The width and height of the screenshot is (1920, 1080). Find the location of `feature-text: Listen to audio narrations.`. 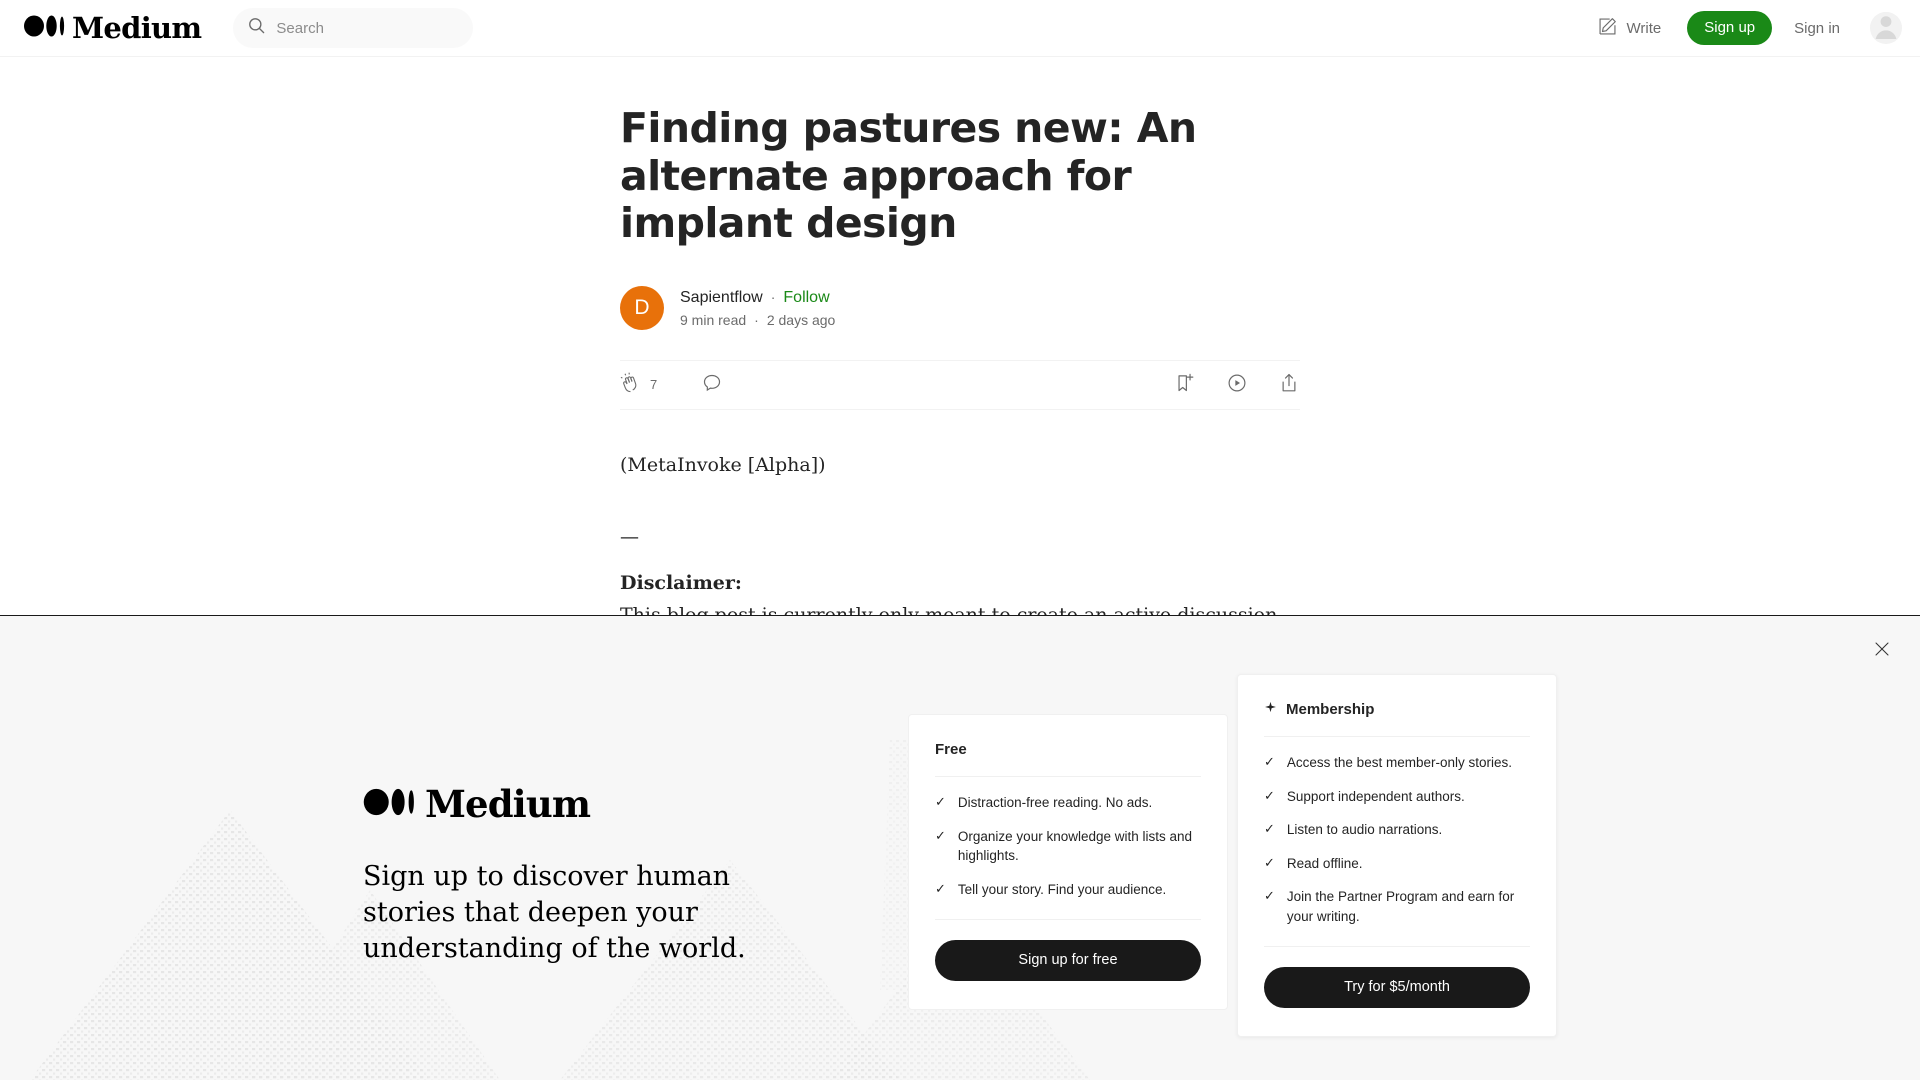

feature-text: Listen to audio narrations. is located at coordinates (1364, 830).